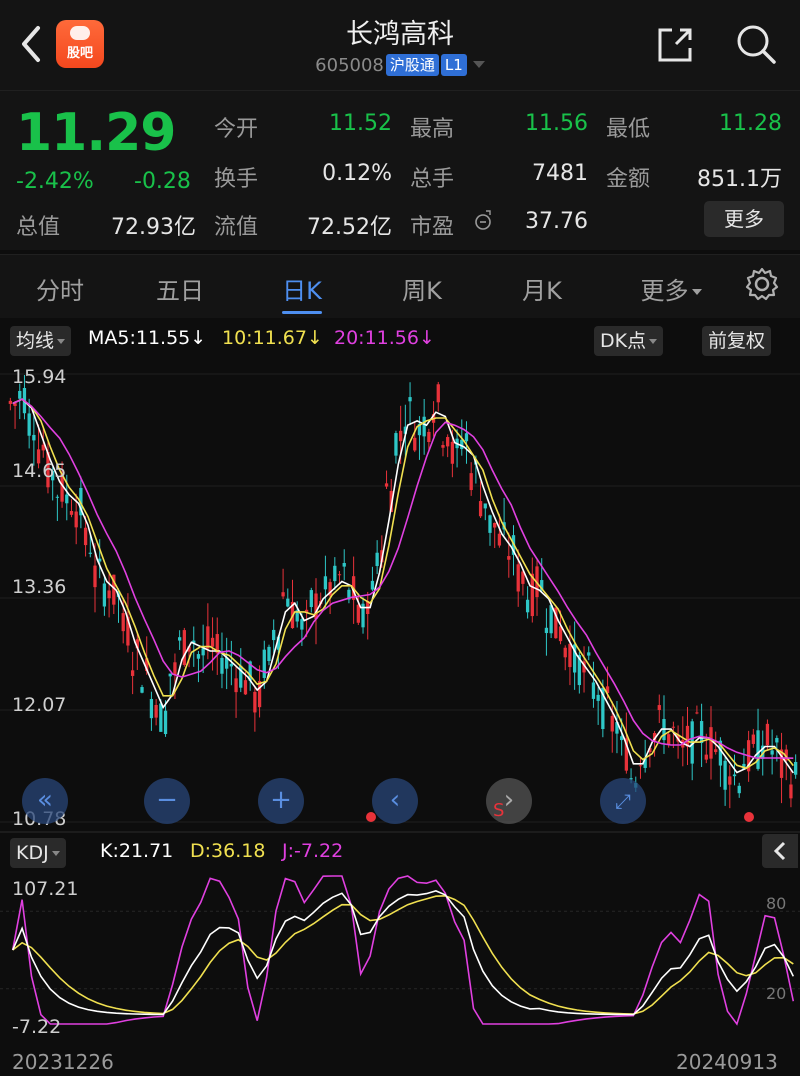 This screenshot has width=800, height=1076. What do you see at coordinates (628, 179) in the screenshot?
I see `amount-label: 金额` at bounding box center [628, 179].